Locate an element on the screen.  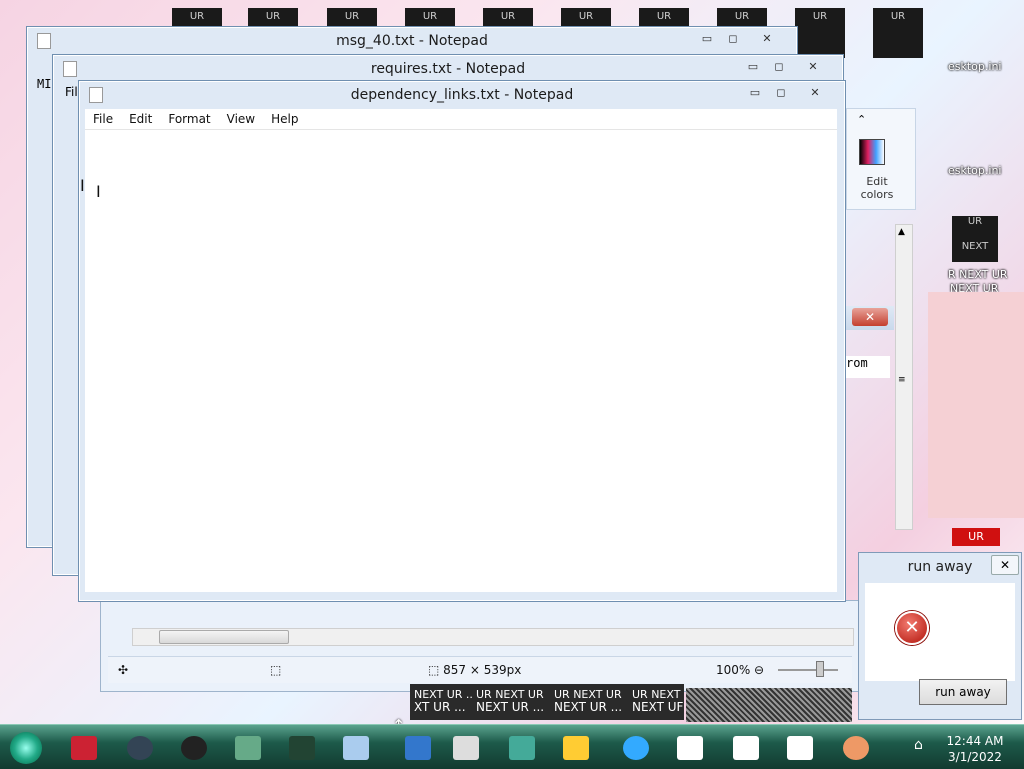
canvas-size-icon: ⬚ is located at coordinates (436, 670).